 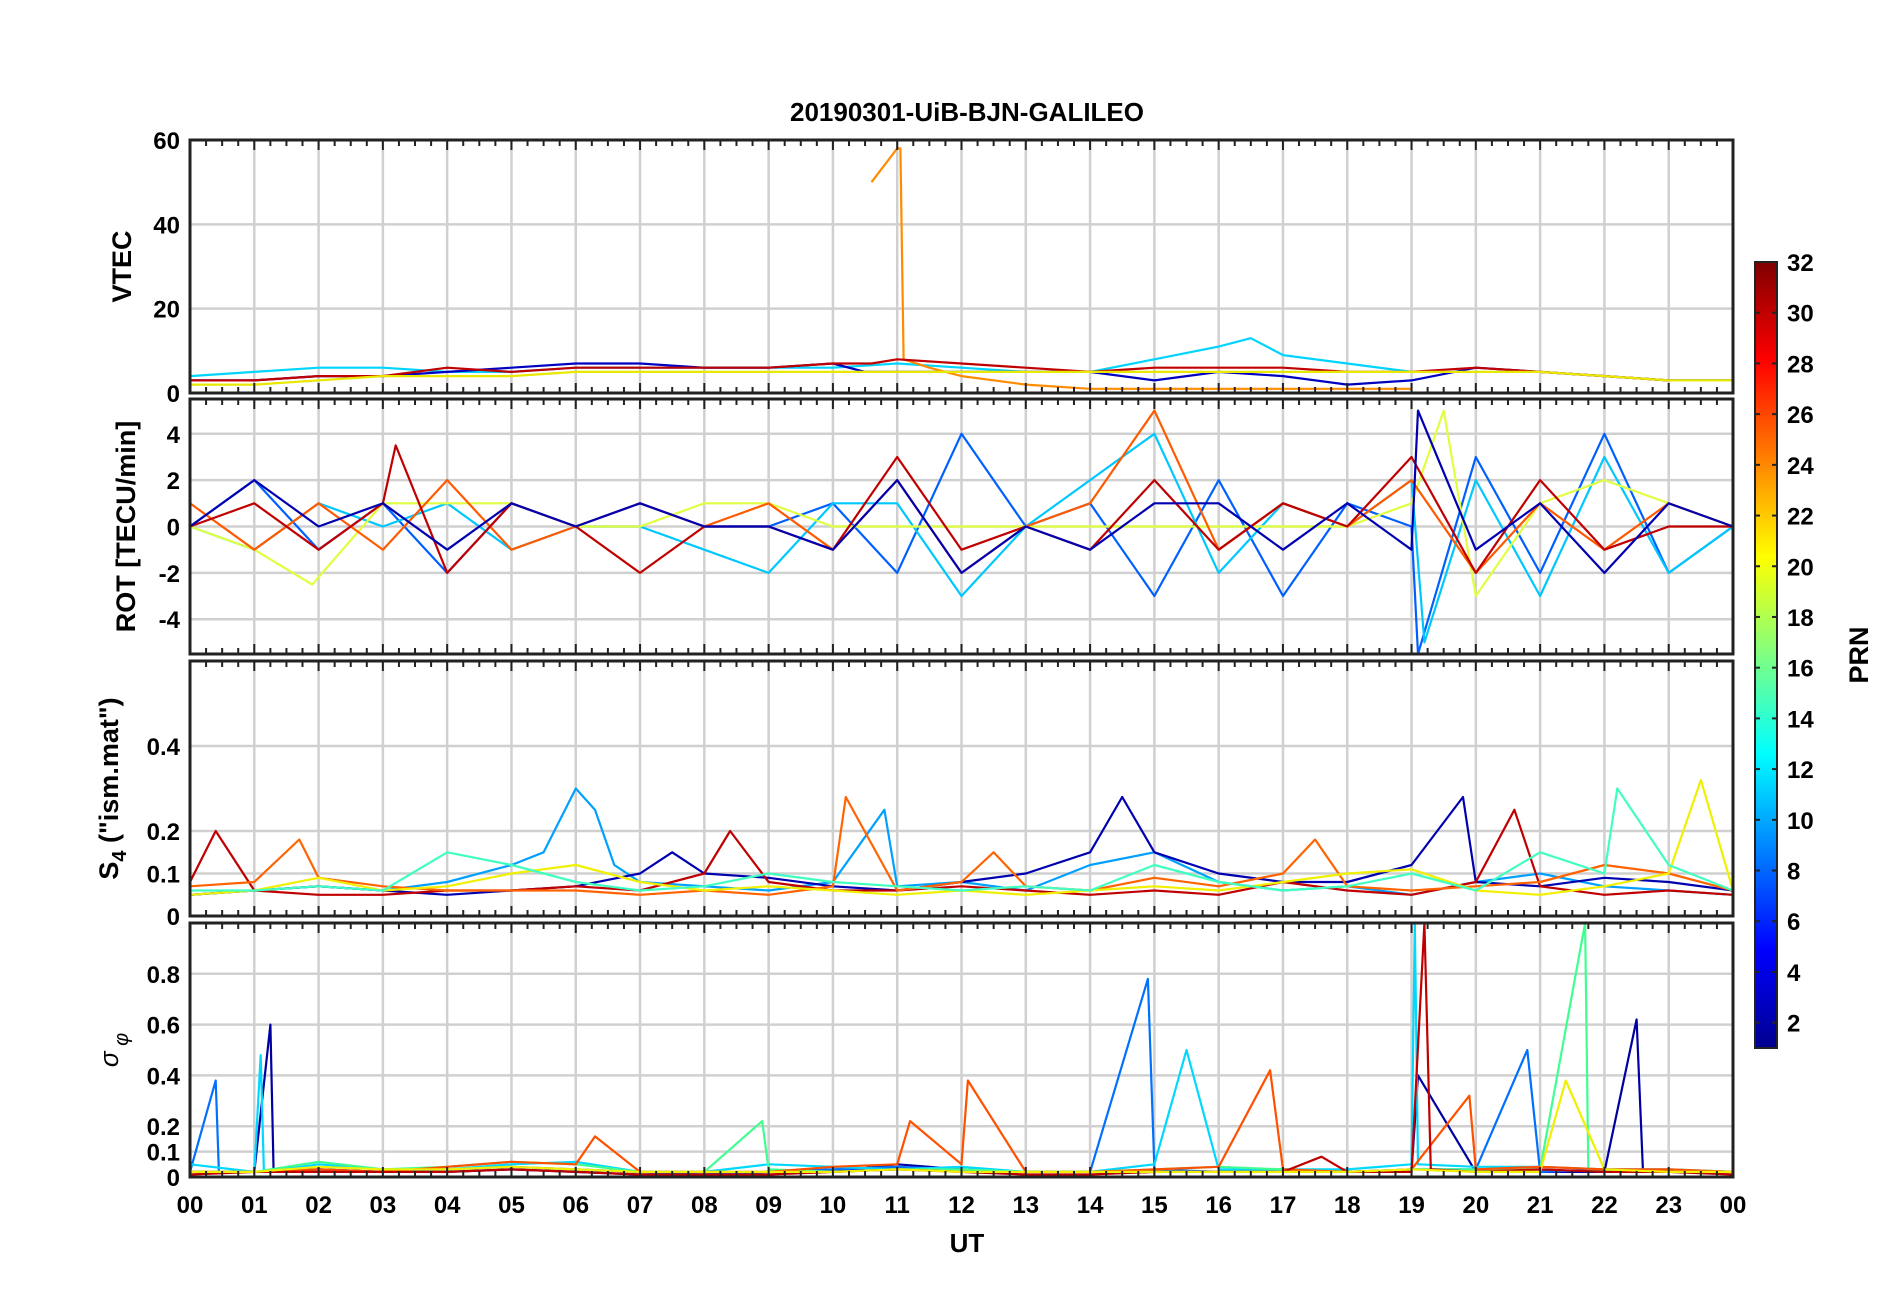 I want to click on x-tick-label: 07, so click(x=640, y=1205).